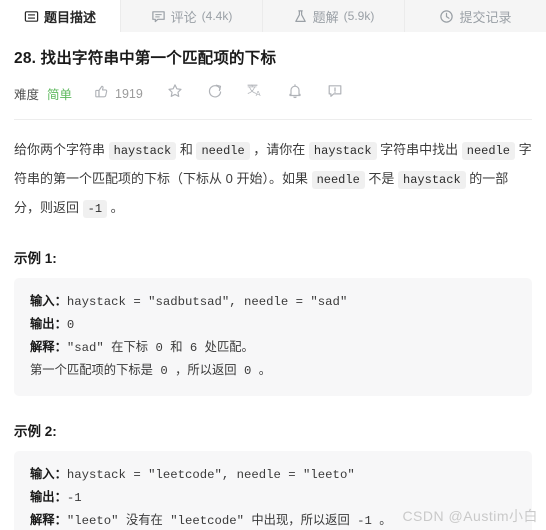  I want to click on tab-comments: 评论 (4.4k), so click(191, 16).